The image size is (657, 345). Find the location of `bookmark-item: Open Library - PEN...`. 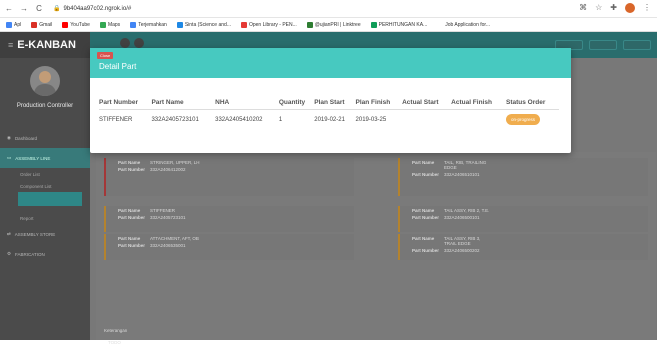

bookmark-item: Open Library - PEN... is located at coordinates (268, 24).